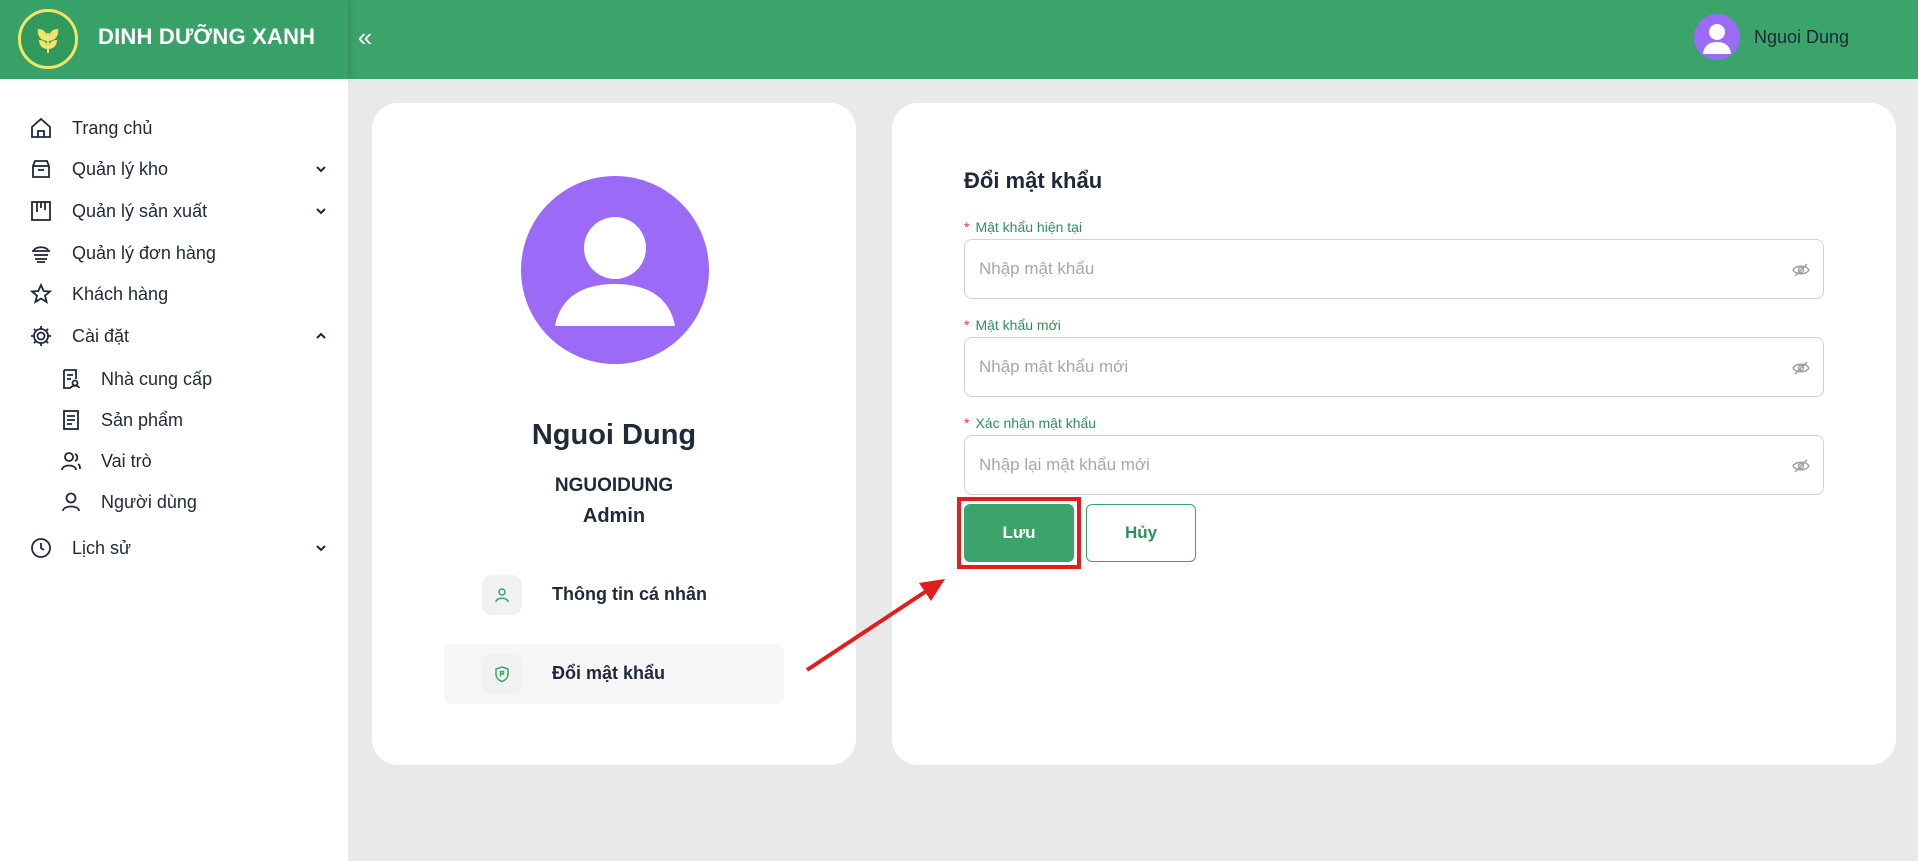 The image size is (1918, 861). Describe the element at coordinates (71, 420) in the screenshot. I see `product-icon` at that location.